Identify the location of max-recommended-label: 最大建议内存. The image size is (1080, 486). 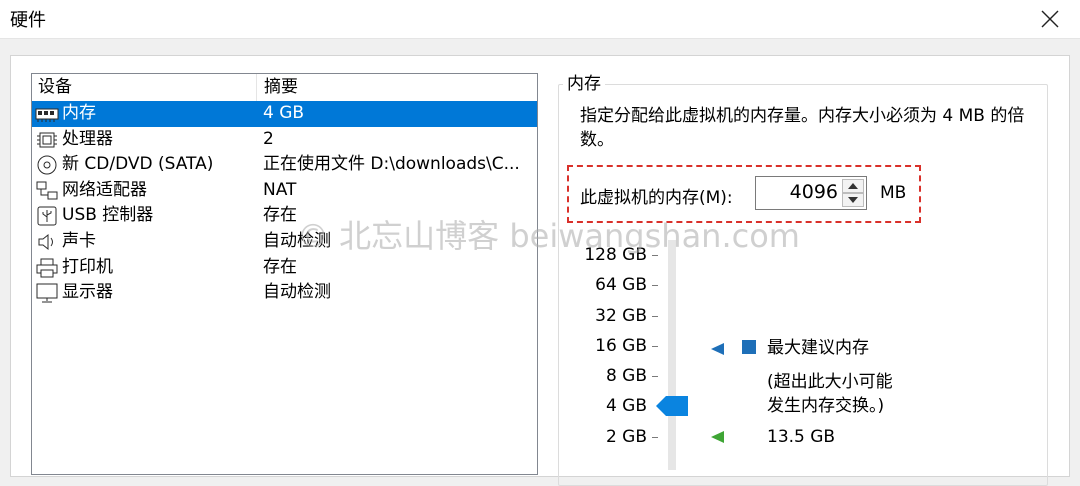
(818, 348).